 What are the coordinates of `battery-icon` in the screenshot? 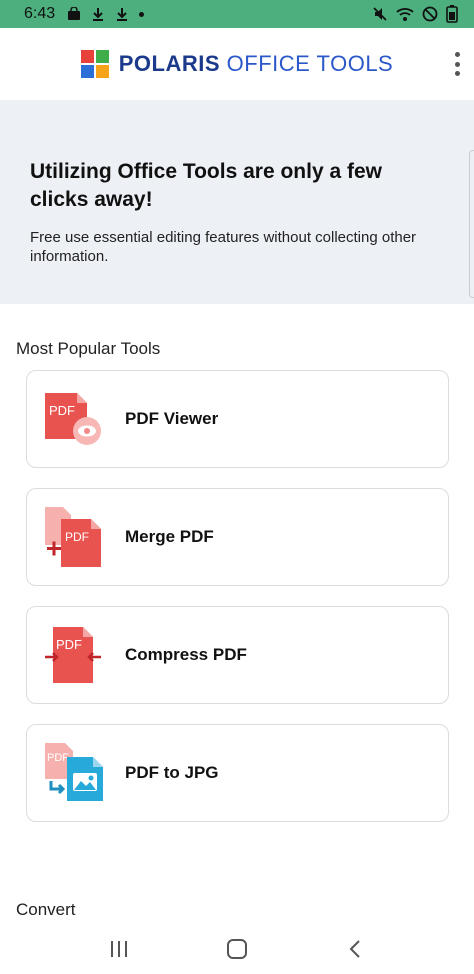 It's located at (452, 14).